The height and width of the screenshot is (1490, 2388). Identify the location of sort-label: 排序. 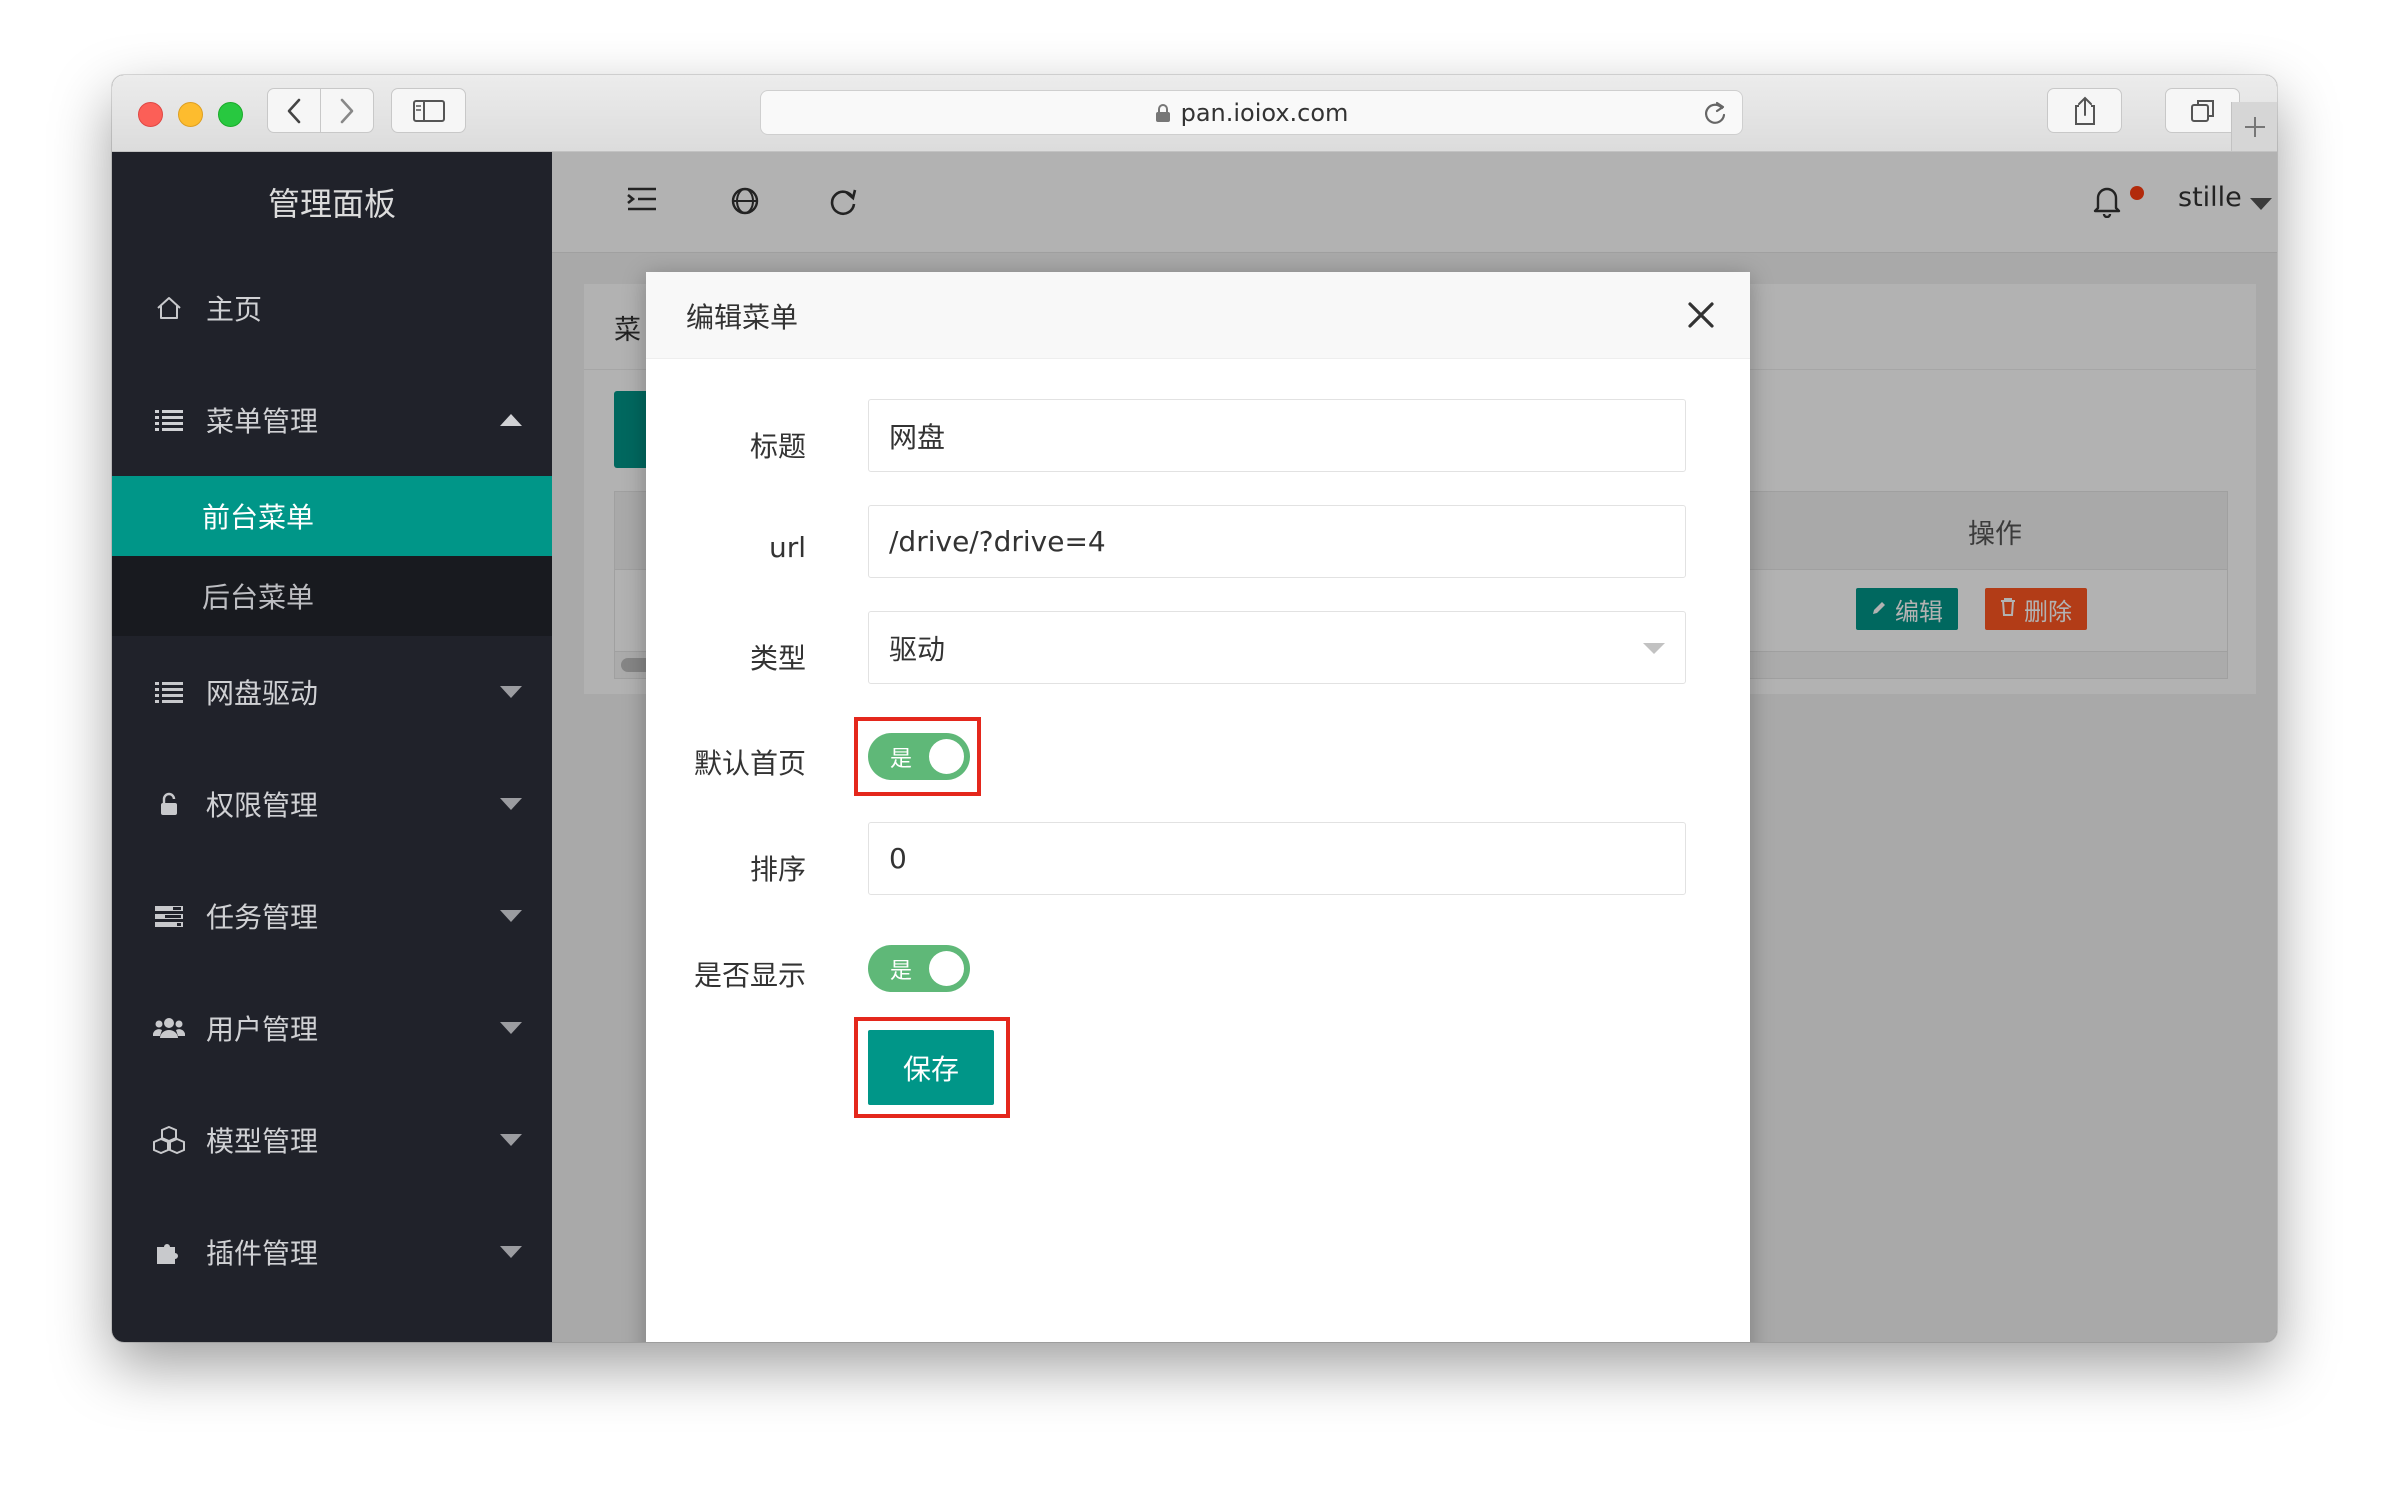
(777, 869).